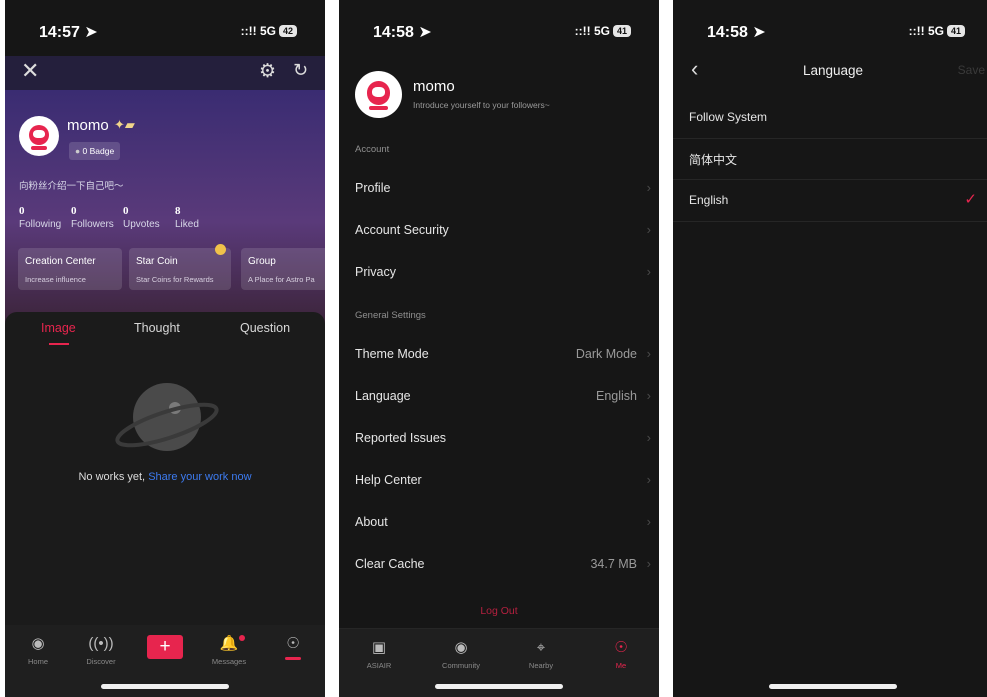 The width and height of the screenshot is (987, 697). I want to click on badge-count: 0 Badge, so click(98, 151).